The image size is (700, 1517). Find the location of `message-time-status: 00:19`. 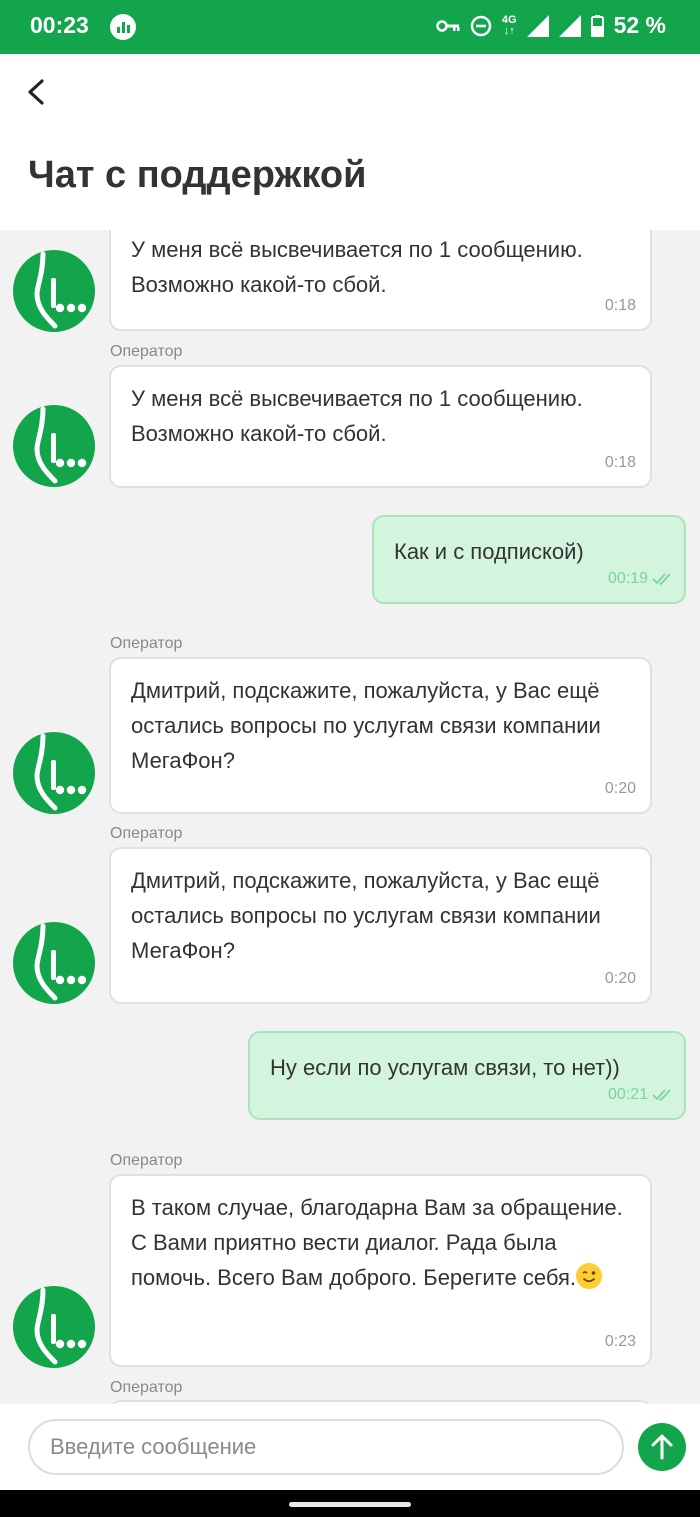

message-time-status: 00:19 is located at coordinates (641, 578).